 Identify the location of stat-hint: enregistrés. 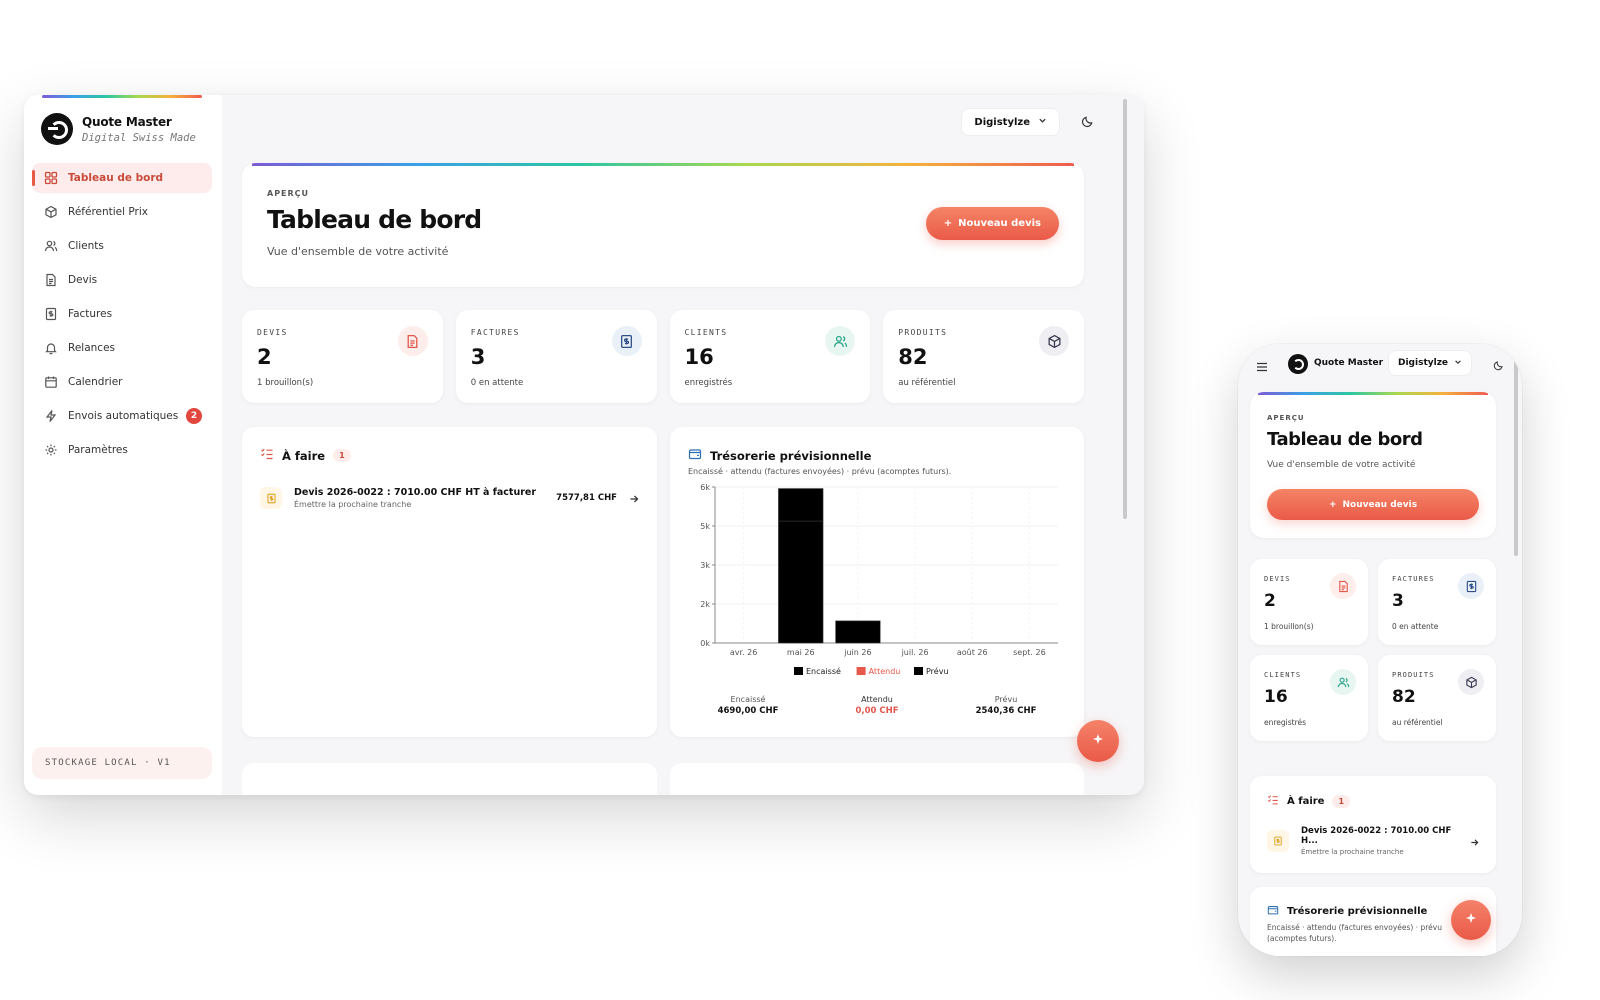
(1285, 722).